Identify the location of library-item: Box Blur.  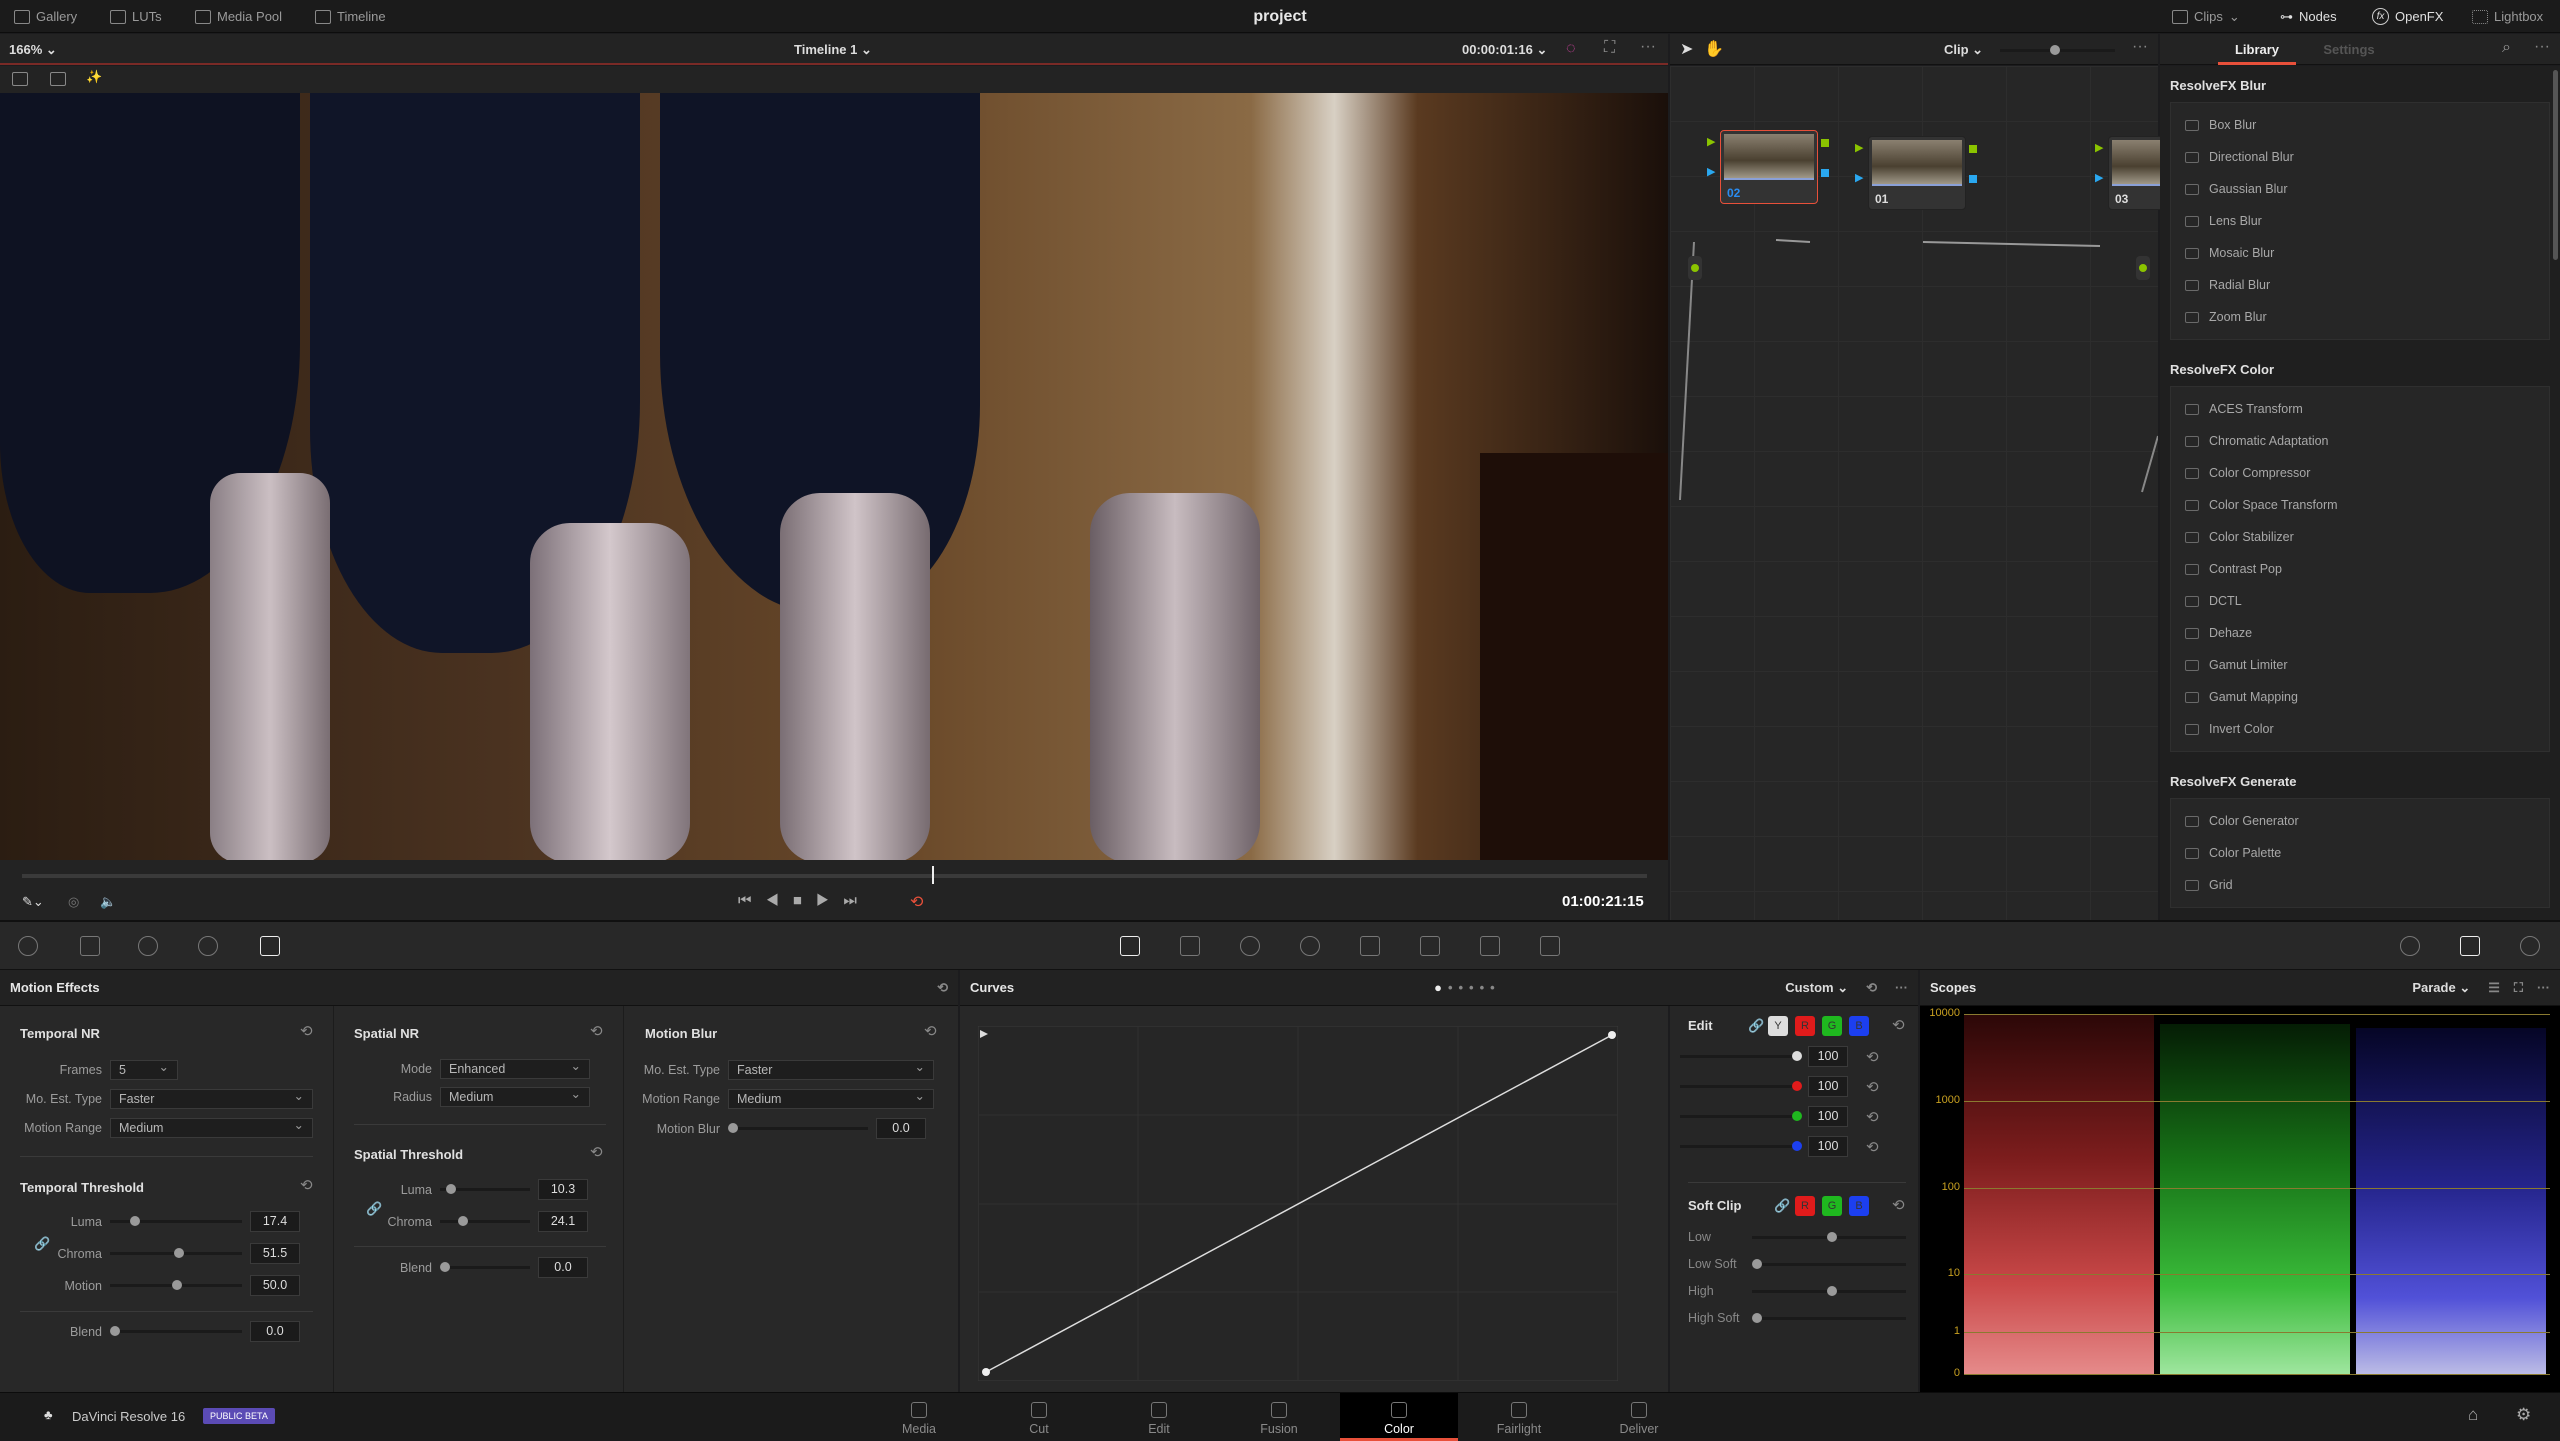
(2360, 125).